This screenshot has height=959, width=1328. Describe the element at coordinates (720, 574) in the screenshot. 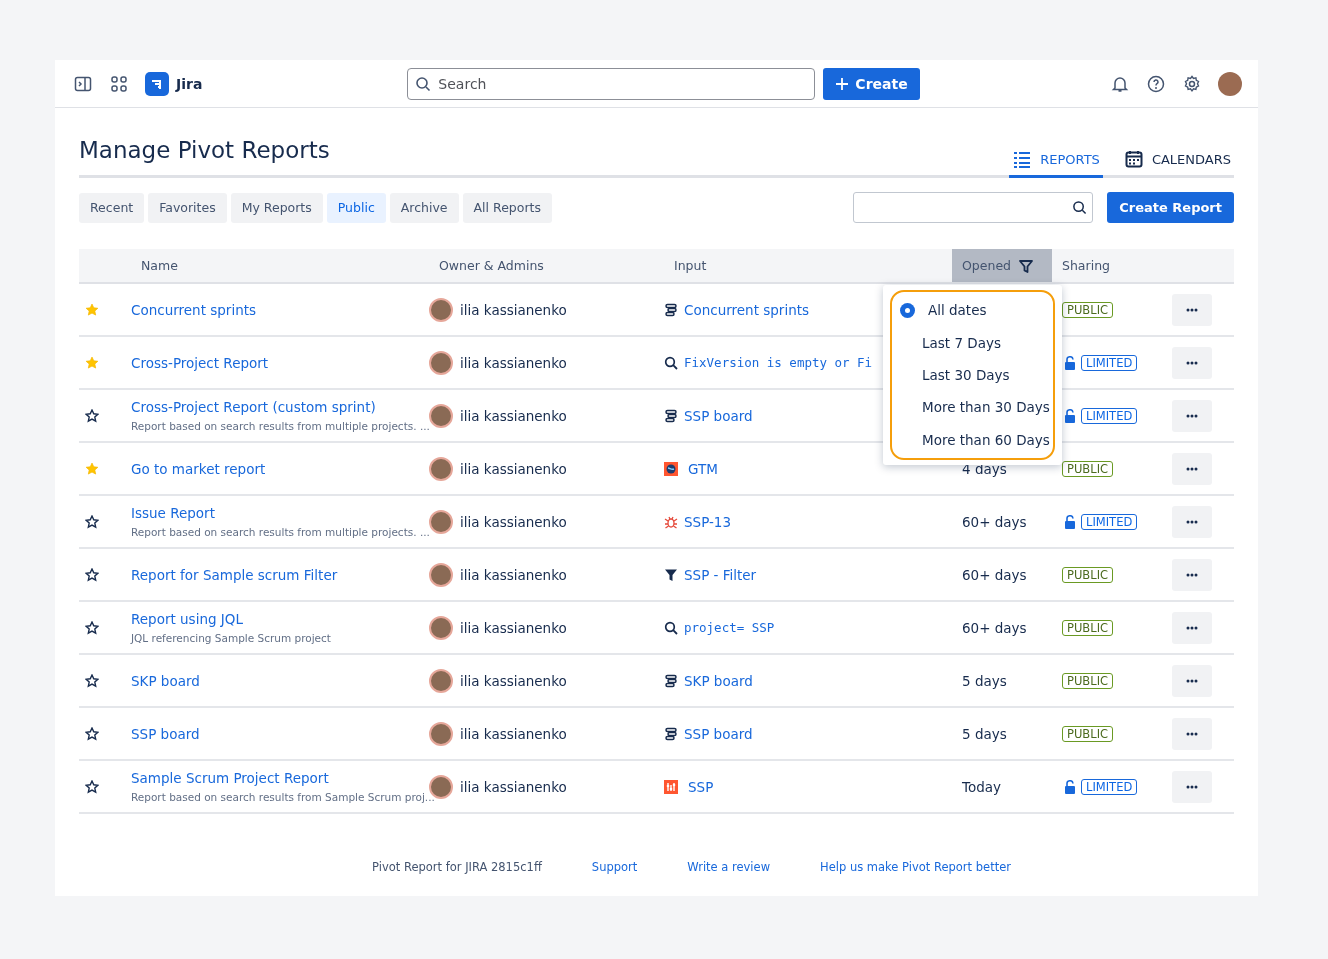

I see `input-link: SSP - Filter` at that location.